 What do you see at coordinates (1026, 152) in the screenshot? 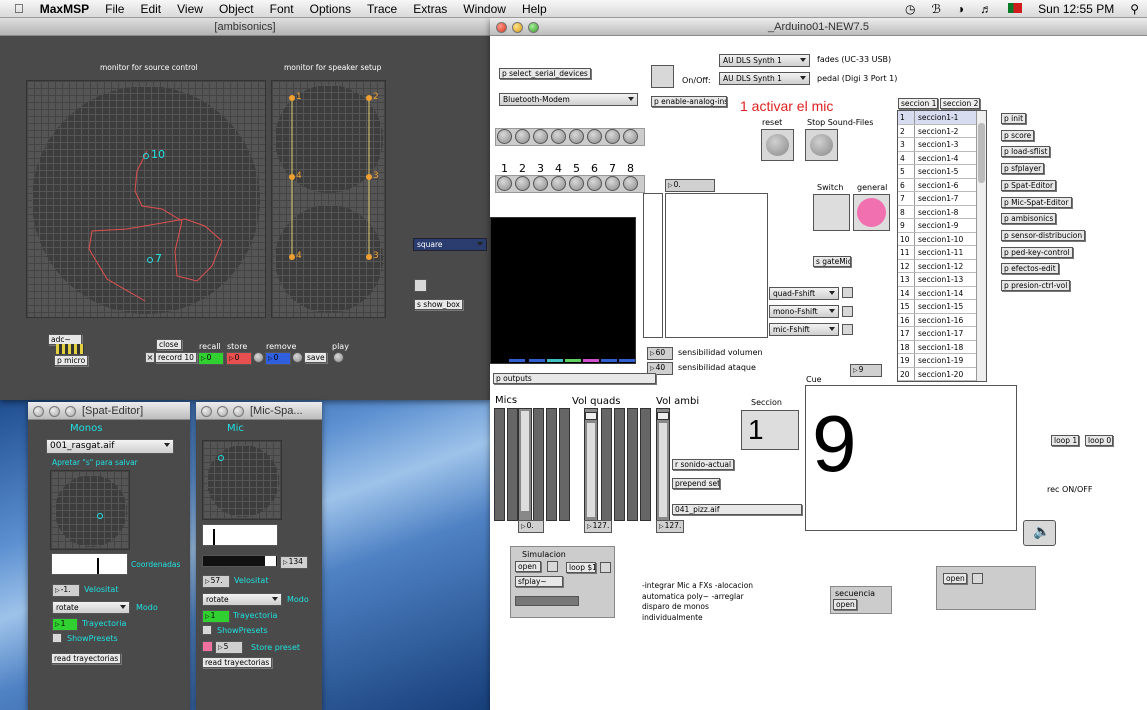
I see `subpatch-object: p load-sflist` at bounding box center [1026, 152].